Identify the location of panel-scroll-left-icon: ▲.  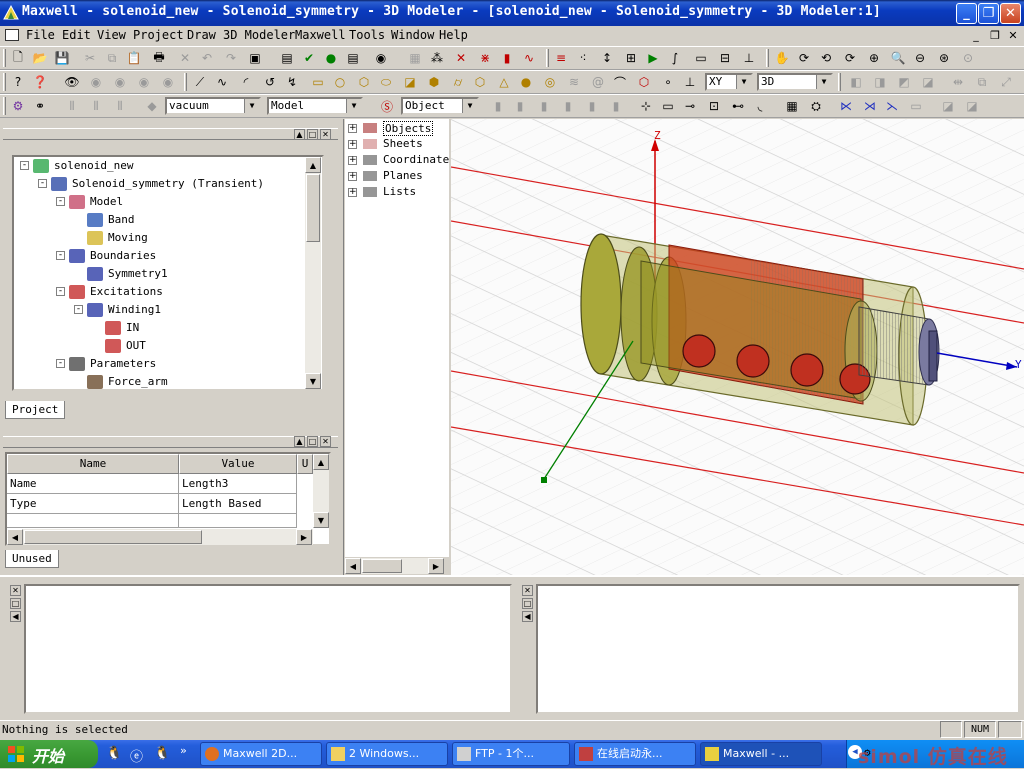
(299, 441).